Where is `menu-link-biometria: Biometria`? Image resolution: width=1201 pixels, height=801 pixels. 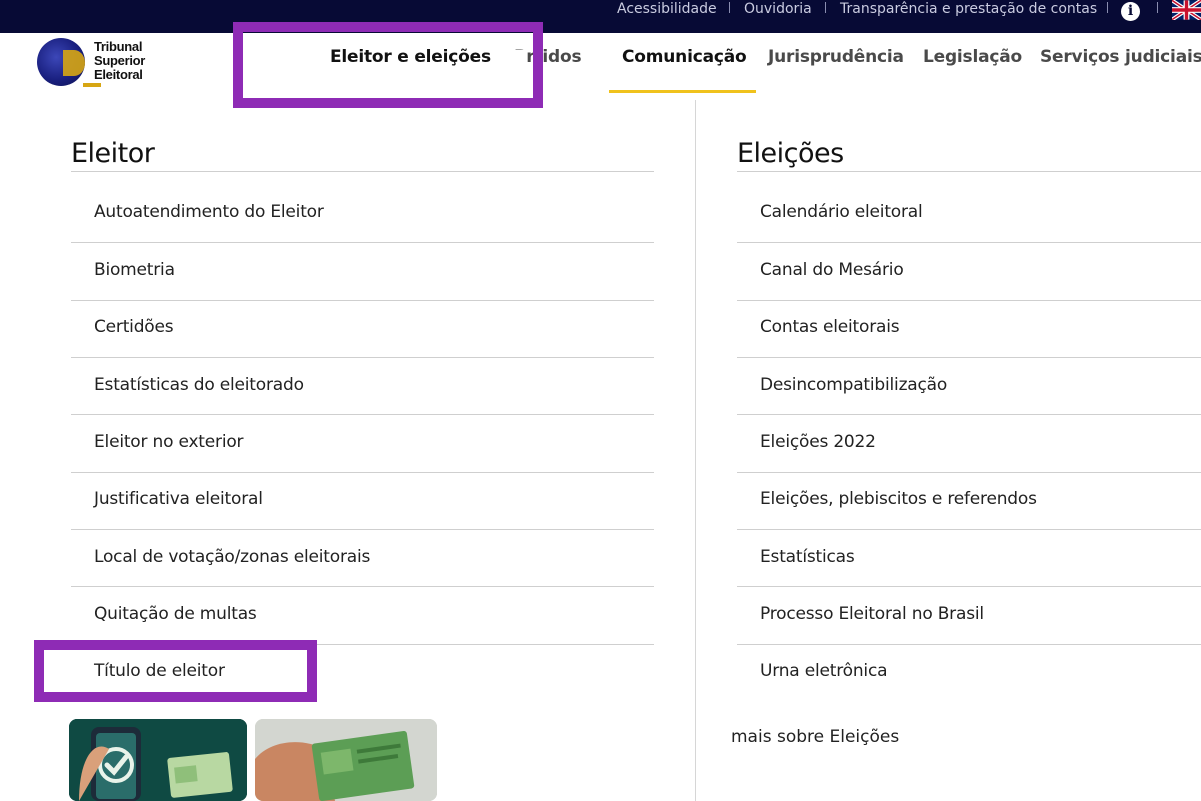 menu-link-biometria: Biometria is located at coordinates (134, 270).